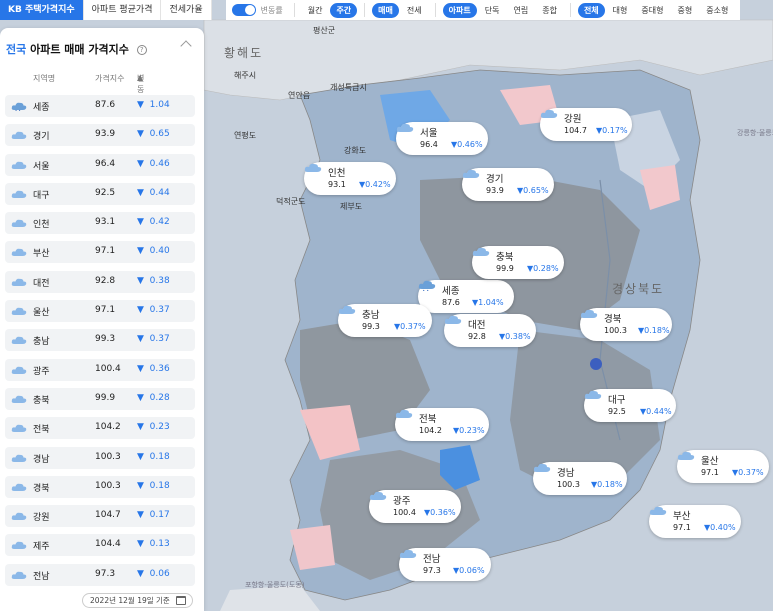 The width and height of the screenshot is (773, 611). I want to click on list-item: 전북 104.2 ▼ 0.23, so click(100, 428).